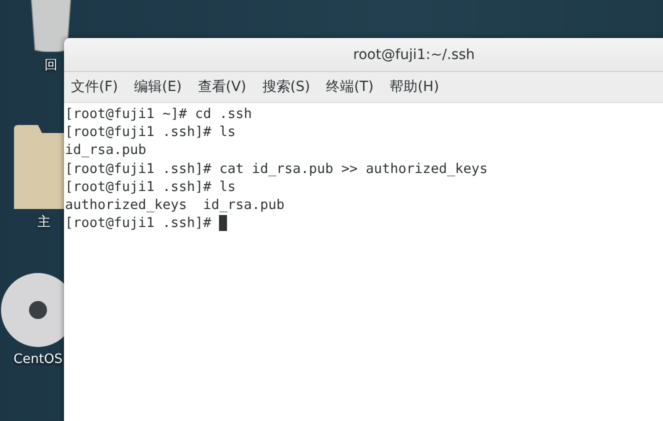  I want to click on terminal-line: id_rsa.pub, so click(105, 150).